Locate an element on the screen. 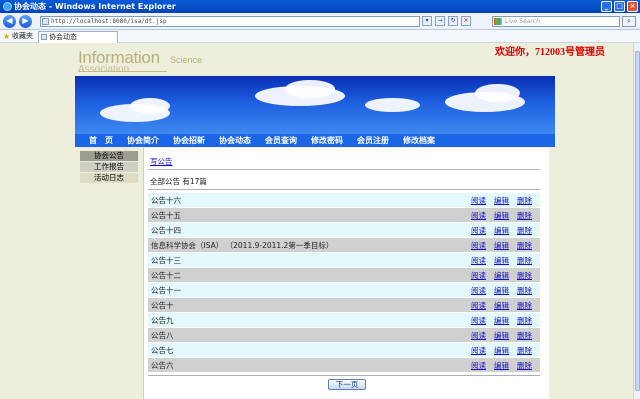  announcement-title: 公告七 is located at coordinates (162, 350).